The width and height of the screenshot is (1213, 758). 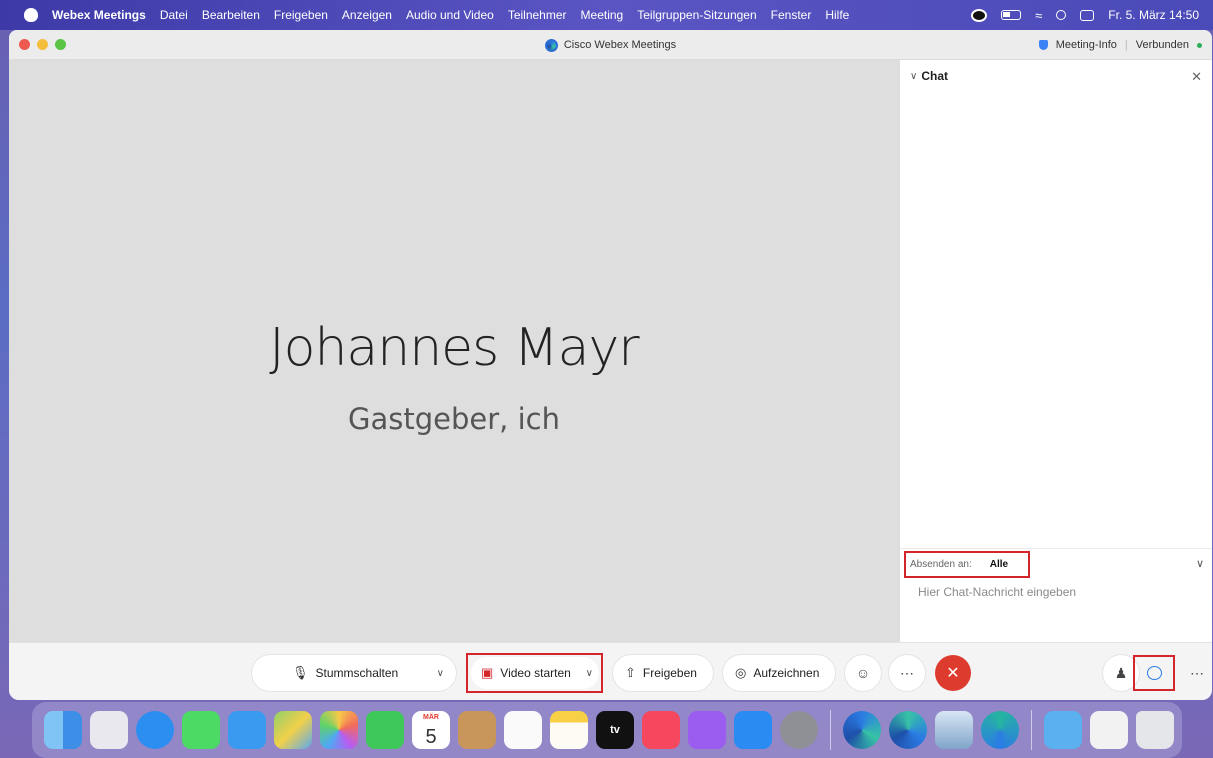 I want to click on system-preferences-icon, so click(x=799, y=730).